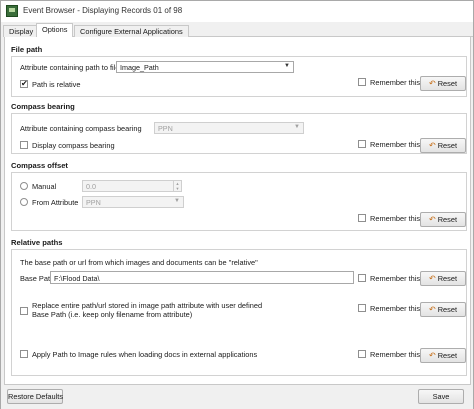 The height and width of the screenshot is (409, 474). What do you see at coordinates (133, 202) in the screenshot?
I see `offset-attribute-select: PPN ▼` at bounding box center [133, 202].